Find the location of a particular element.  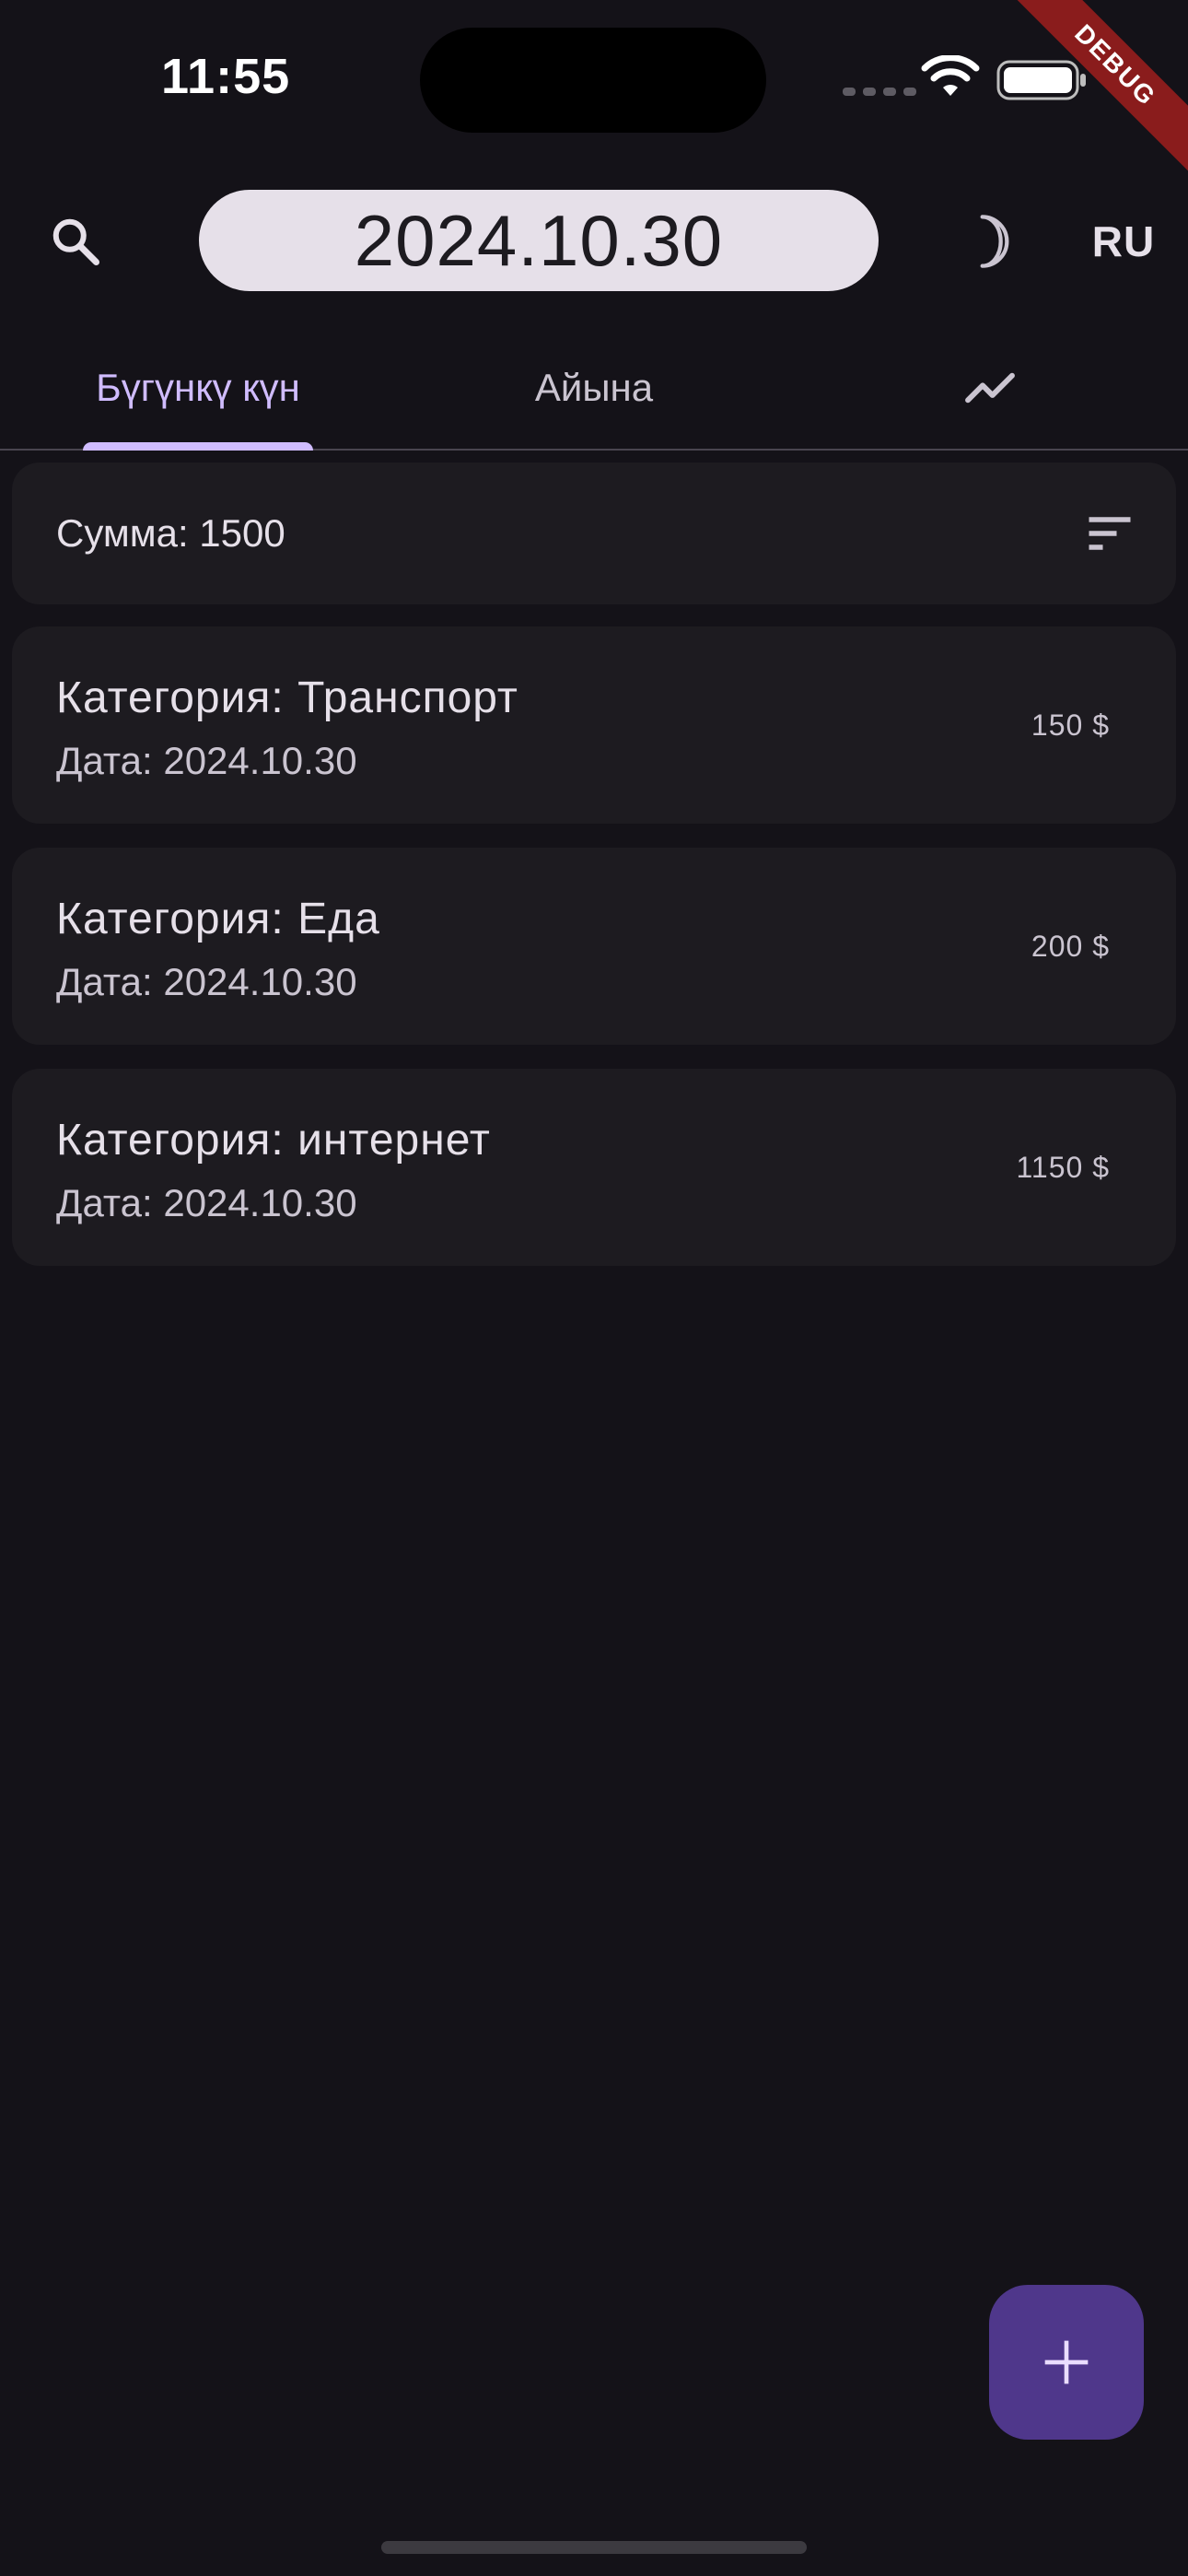

debug-banner-label: DEBUG is located at coordinates (1096, 88).